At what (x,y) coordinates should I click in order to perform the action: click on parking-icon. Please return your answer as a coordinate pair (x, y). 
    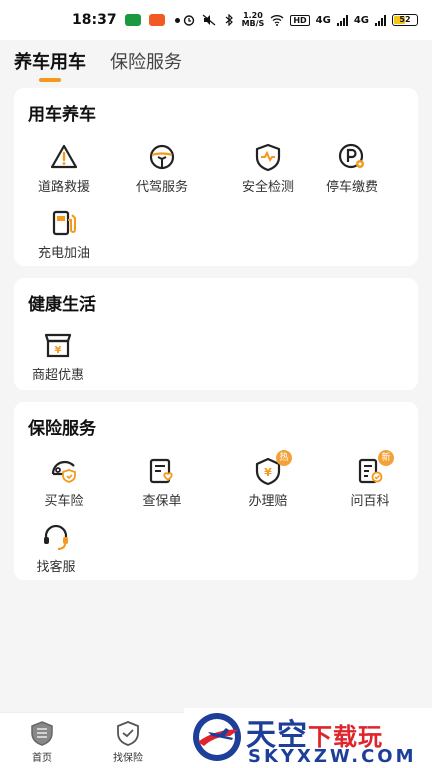
    Looking at the image, I should click on (351, 156).